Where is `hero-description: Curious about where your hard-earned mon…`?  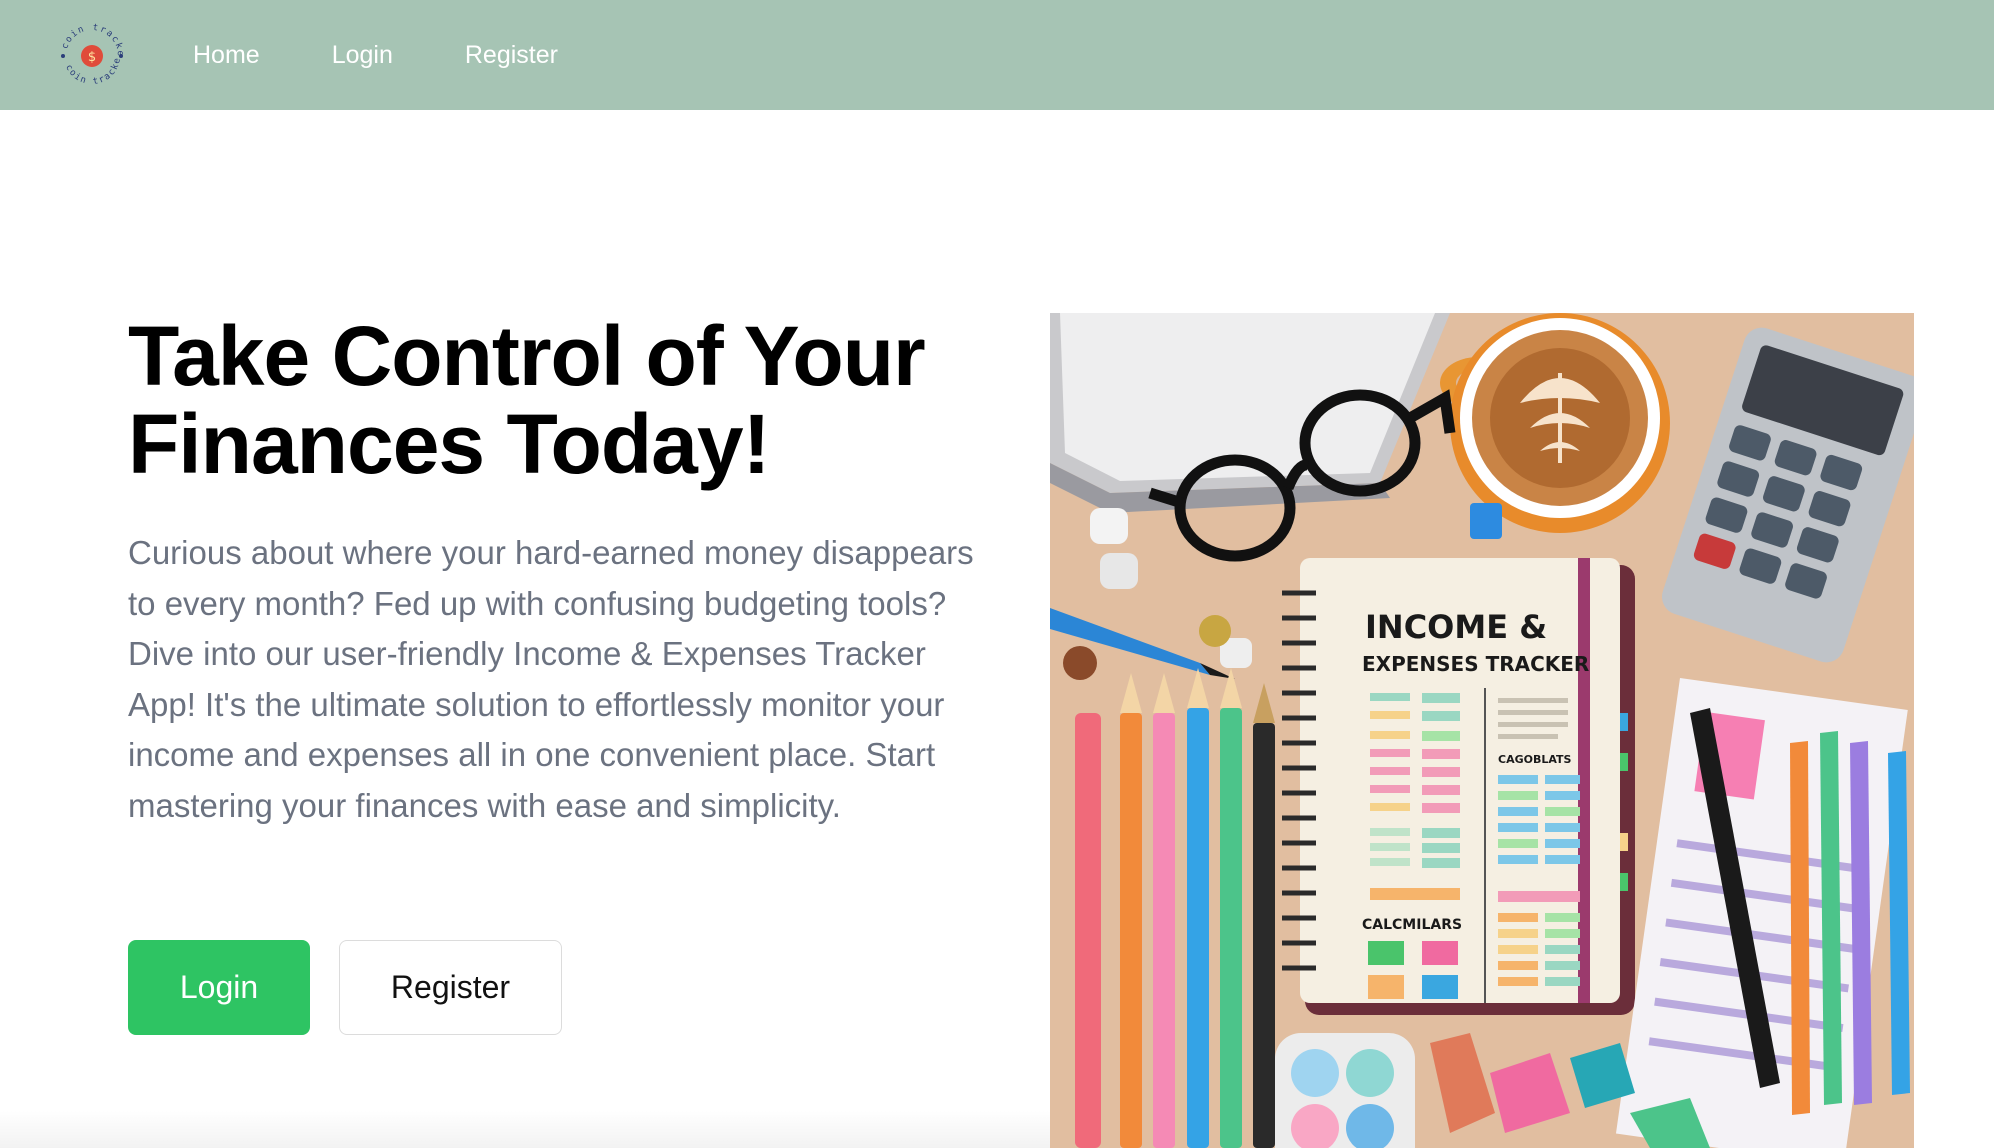 hero-description: Curious about where your hard-earned mon… is located at coordinates (551, 679).